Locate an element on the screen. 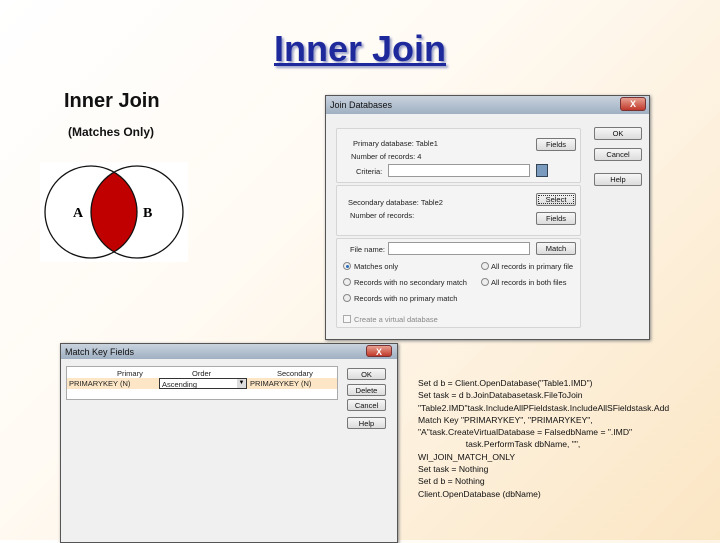 The width and height of the screenshot is (720, 543). code-line: WI_JOIN_MATCH_ONLY is located at coordinates (467, 456).